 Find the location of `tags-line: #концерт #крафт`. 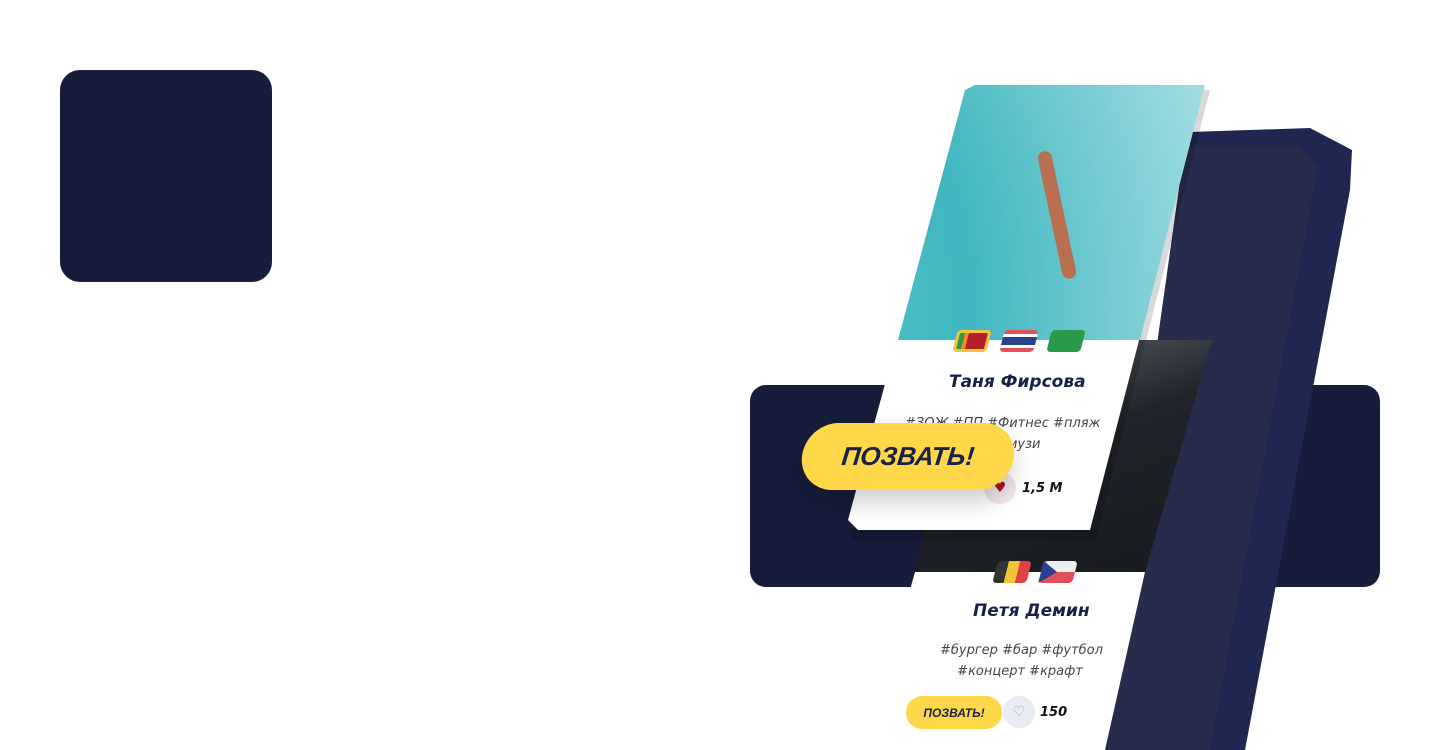

tags-line: #концерт #крафт is located at coordinates (1020, 671).